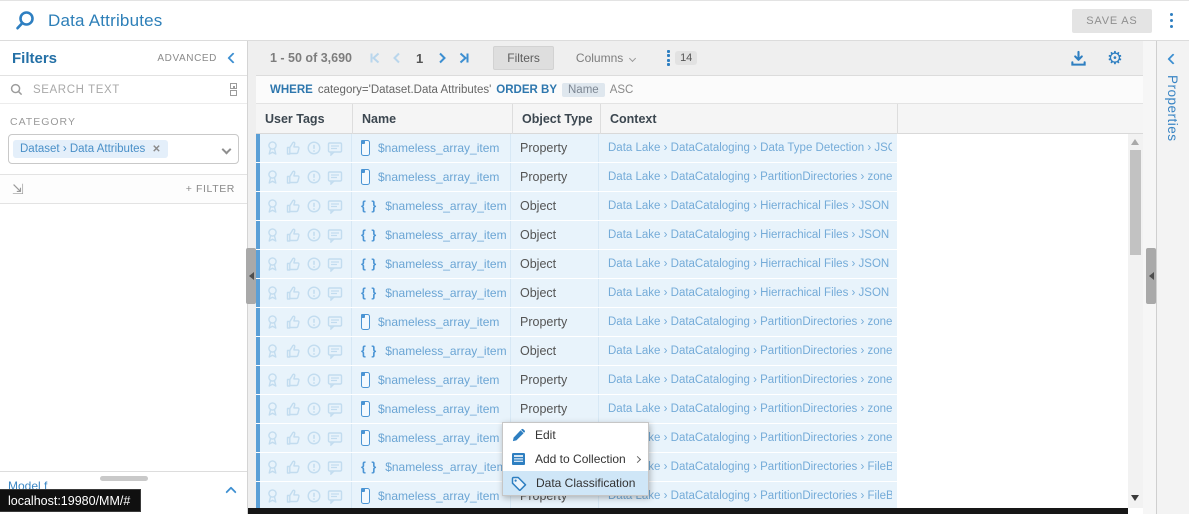 The image size is (1189, 514). I want to click on vertical-scrollbar, so click(1135, 321).